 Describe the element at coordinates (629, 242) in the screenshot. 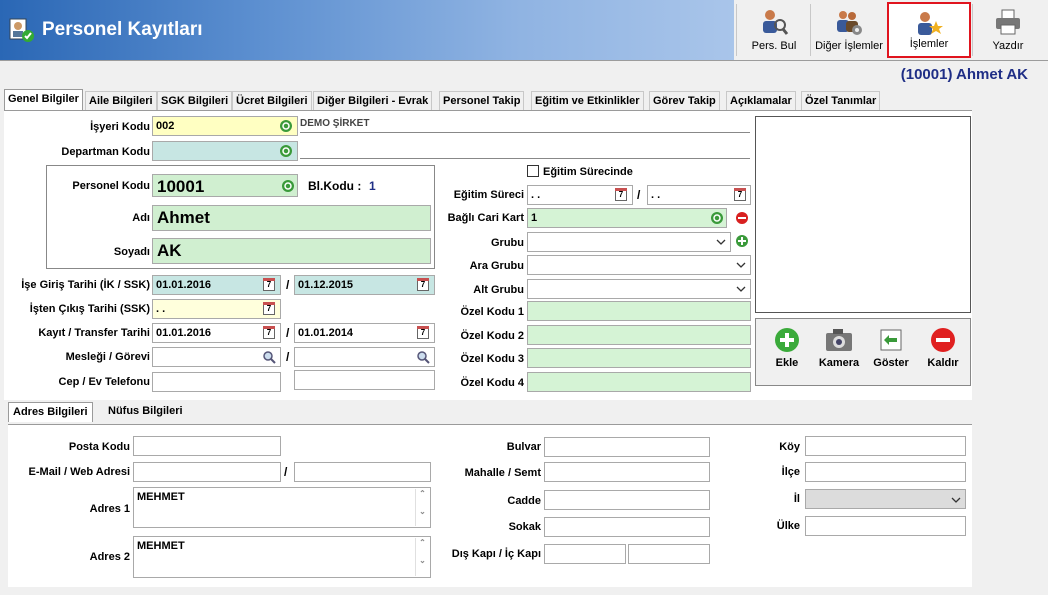

I see `grubu-select` at that location.